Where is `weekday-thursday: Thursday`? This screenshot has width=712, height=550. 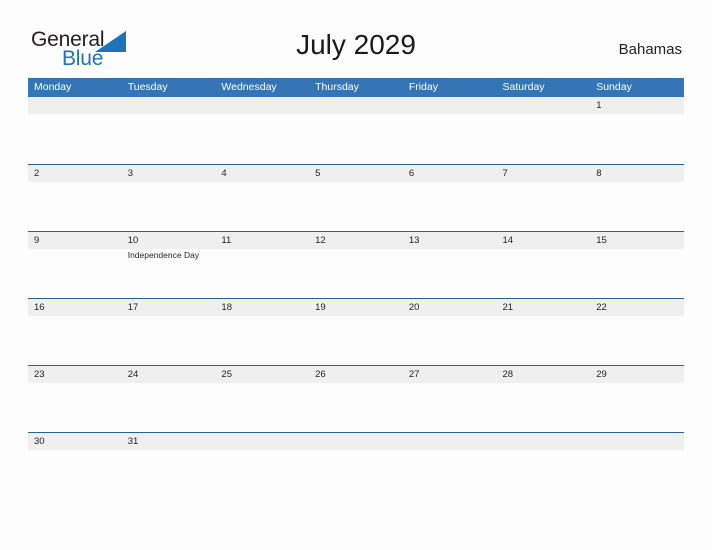
weekday-thursday: Thursday is located at coordinates (337, 87).